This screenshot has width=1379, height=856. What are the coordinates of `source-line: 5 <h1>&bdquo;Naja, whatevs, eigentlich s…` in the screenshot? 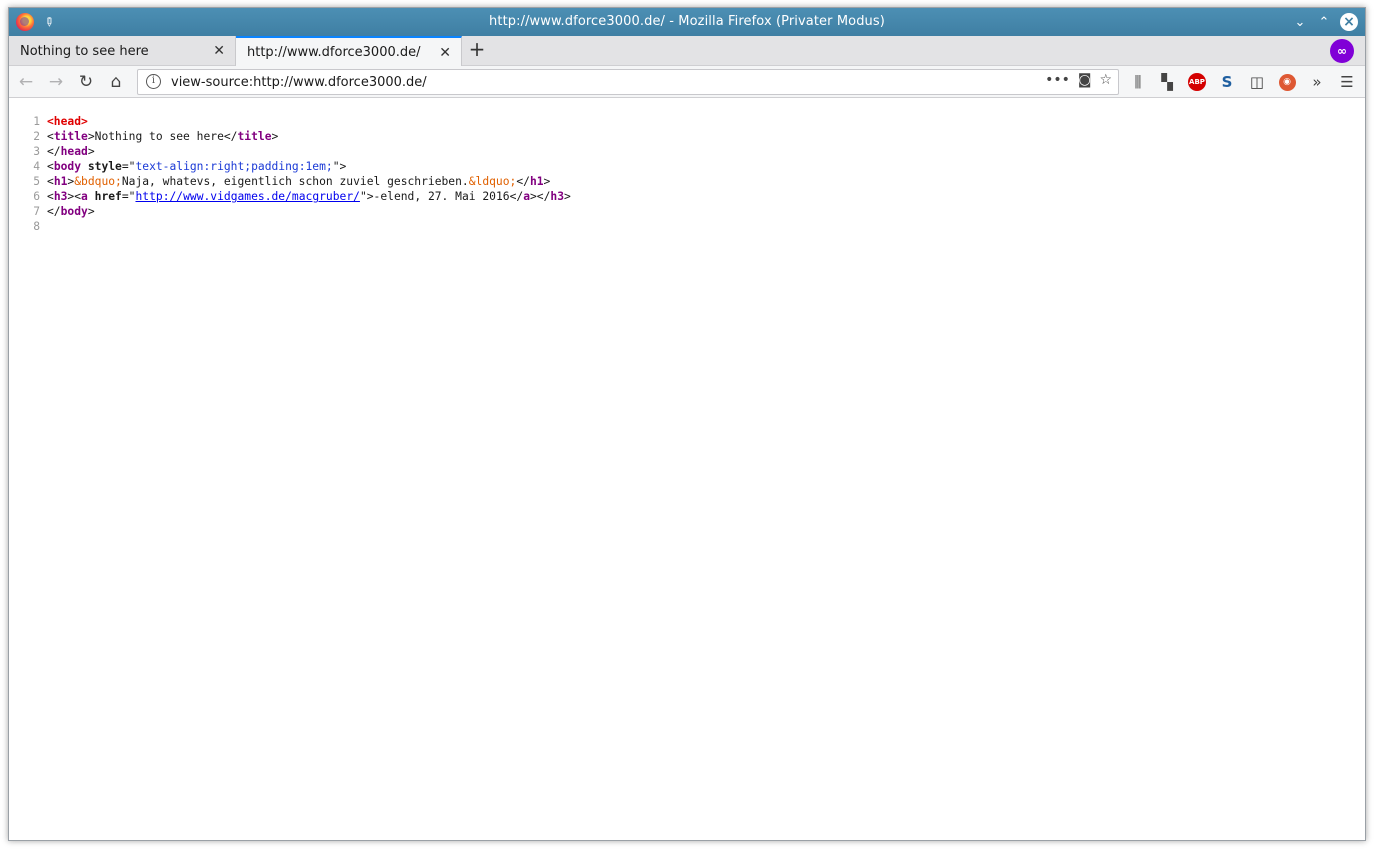 It's located at (290, 181).